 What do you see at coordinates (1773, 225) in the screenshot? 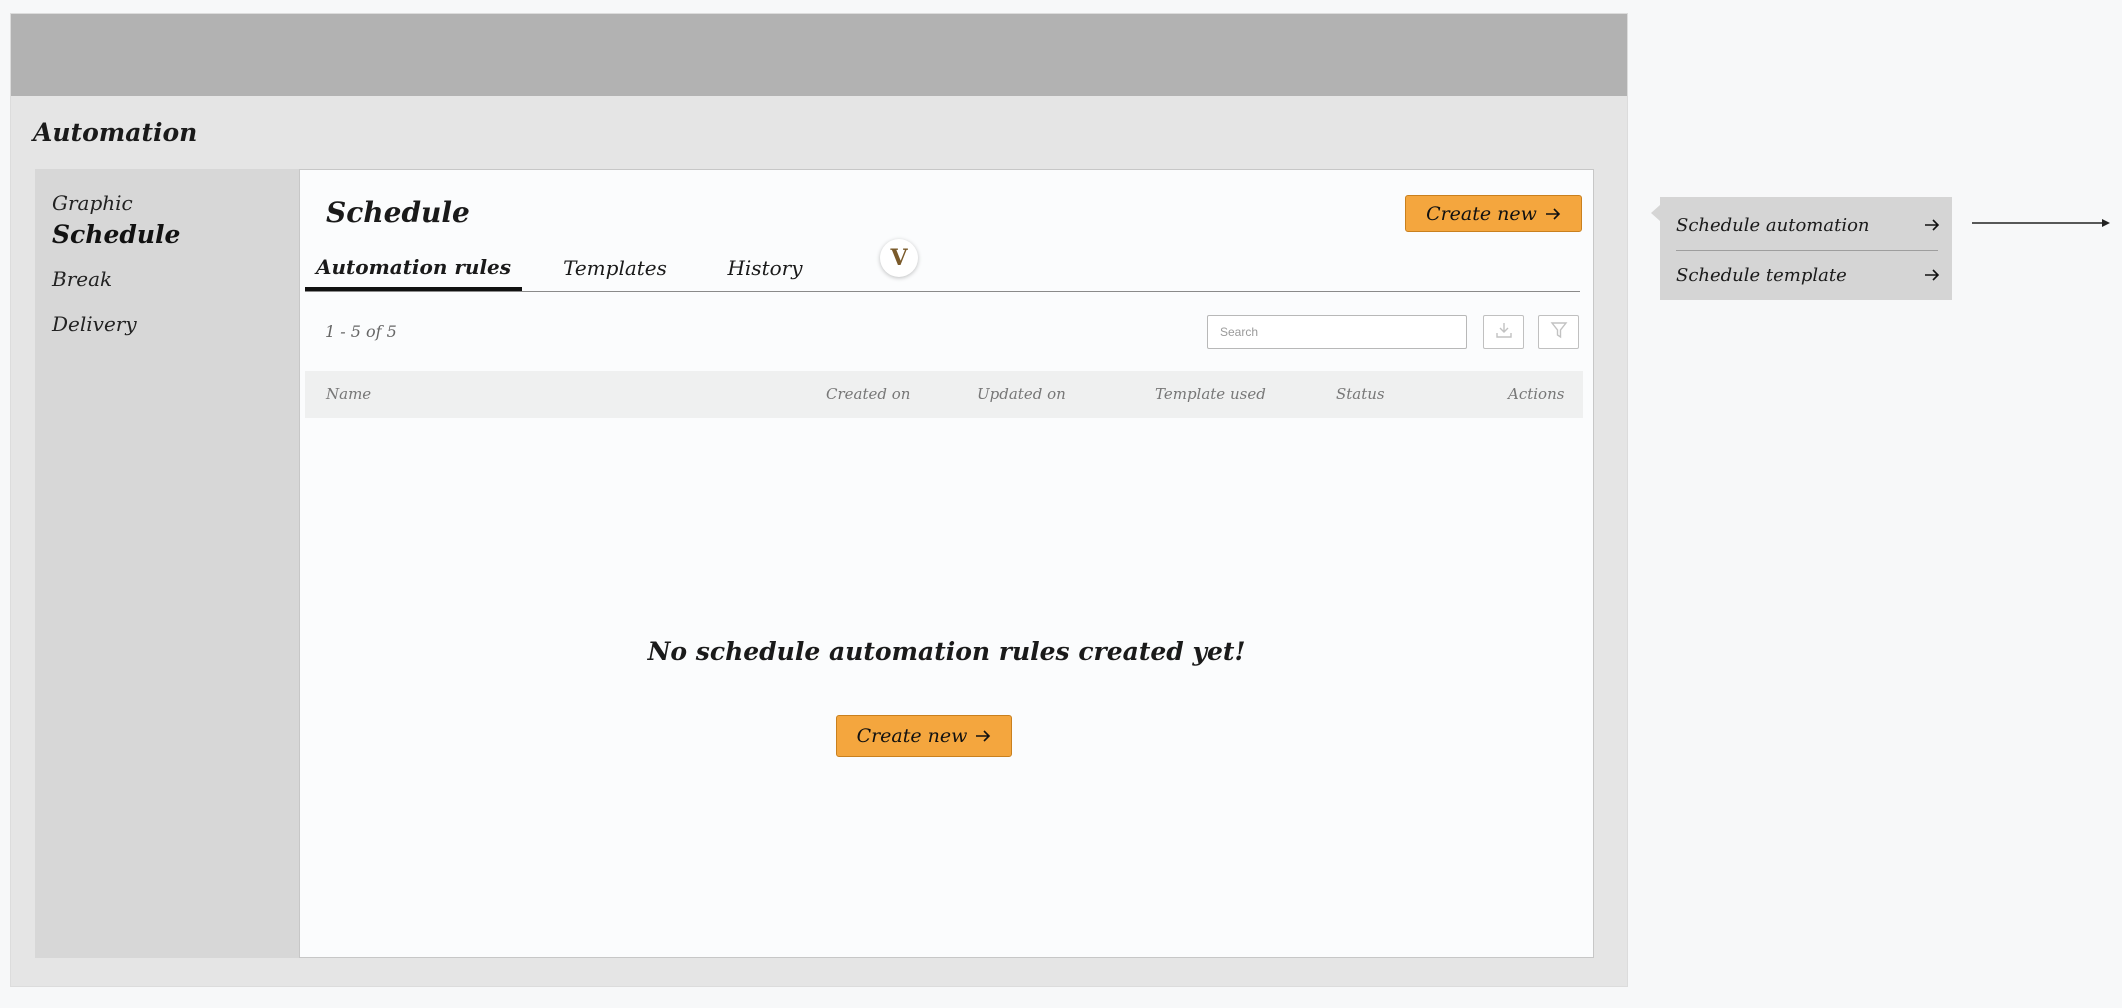
I see `dropdown-item-label: Schedule automation` at bounding box center [1773, 225].